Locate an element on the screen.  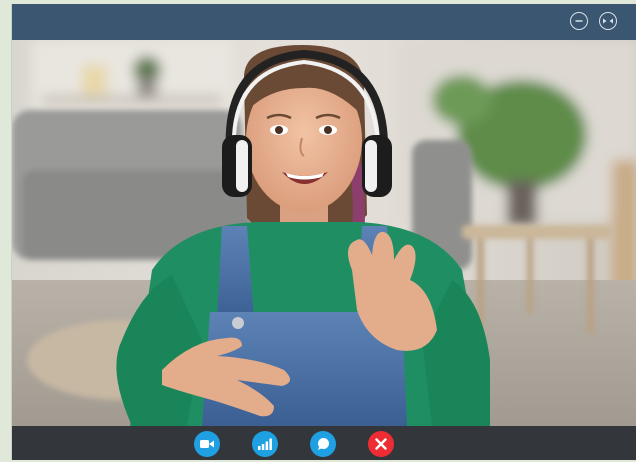
connection-quality-button is located at coordinates (265, 444).